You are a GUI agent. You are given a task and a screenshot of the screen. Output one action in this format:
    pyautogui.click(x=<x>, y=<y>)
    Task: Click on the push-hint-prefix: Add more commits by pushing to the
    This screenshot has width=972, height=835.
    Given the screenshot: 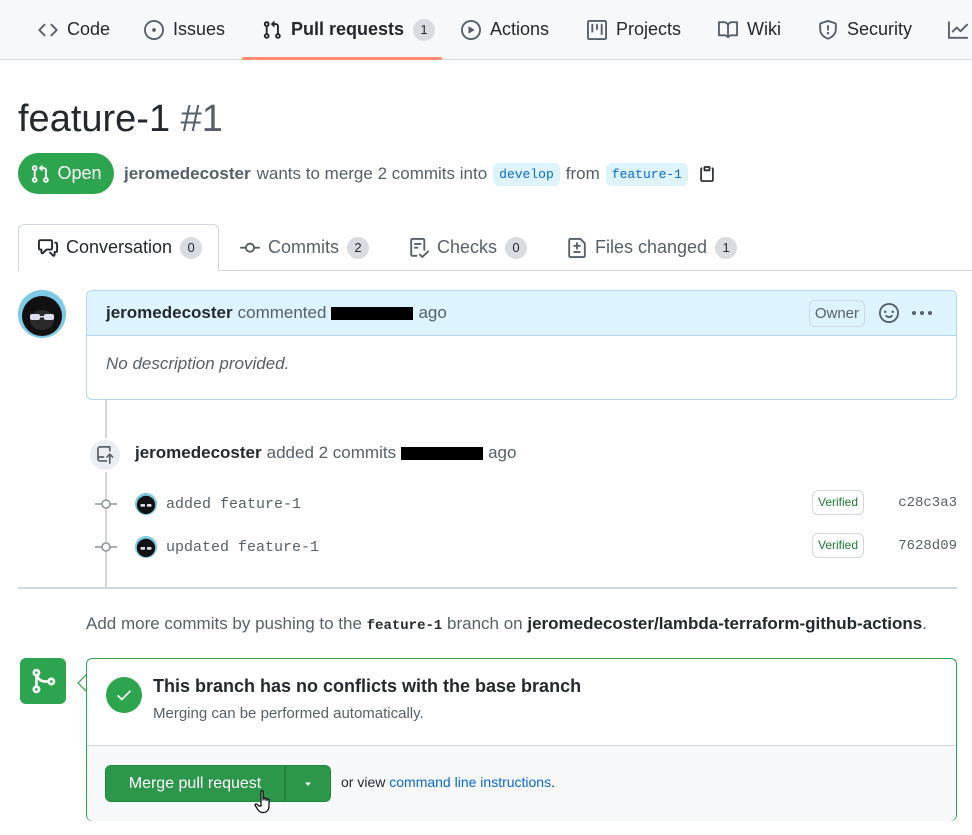 What is the action you would take?
    pyautogui.click(x=224, y=623)
    